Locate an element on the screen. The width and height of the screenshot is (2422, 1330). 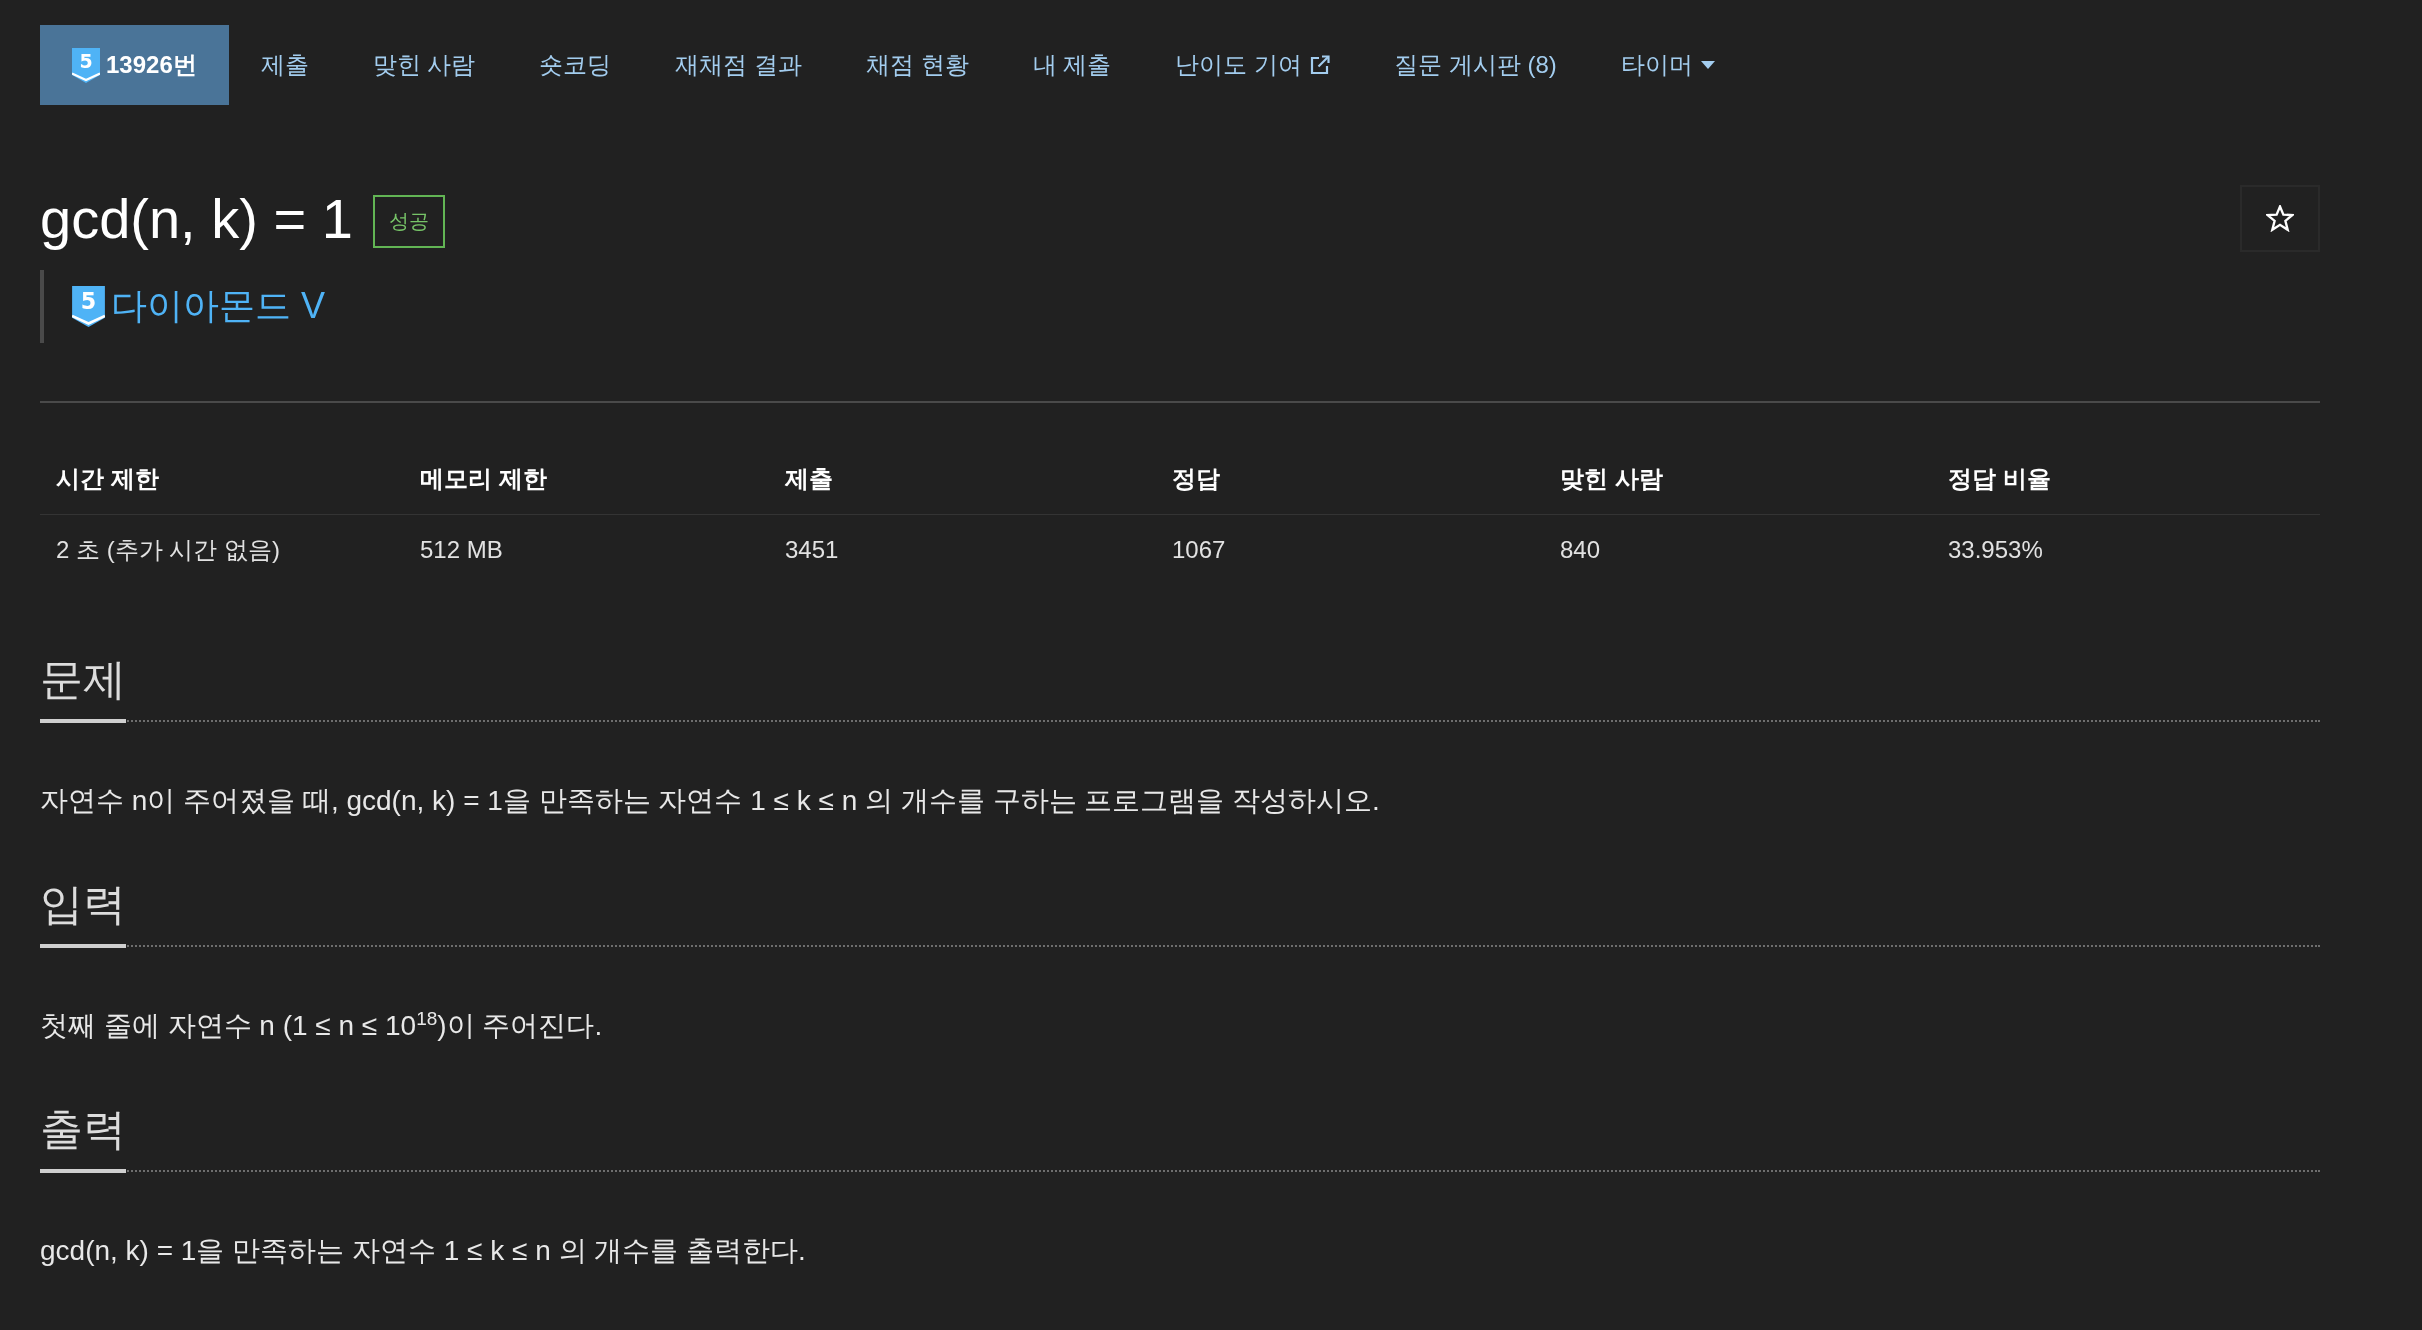
column-header: 정답 is located at coordinates (1350, 480).